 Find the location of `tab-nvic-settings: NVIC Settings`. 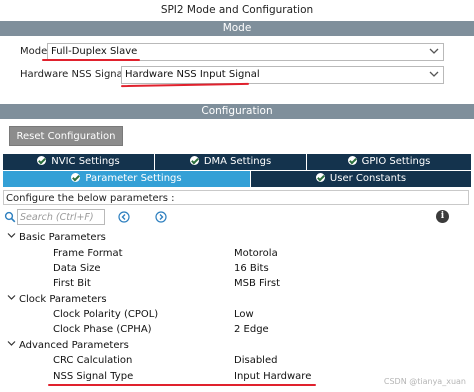

tab-nvic-settings: NVIC Settings is located at coordinates (78, 162).